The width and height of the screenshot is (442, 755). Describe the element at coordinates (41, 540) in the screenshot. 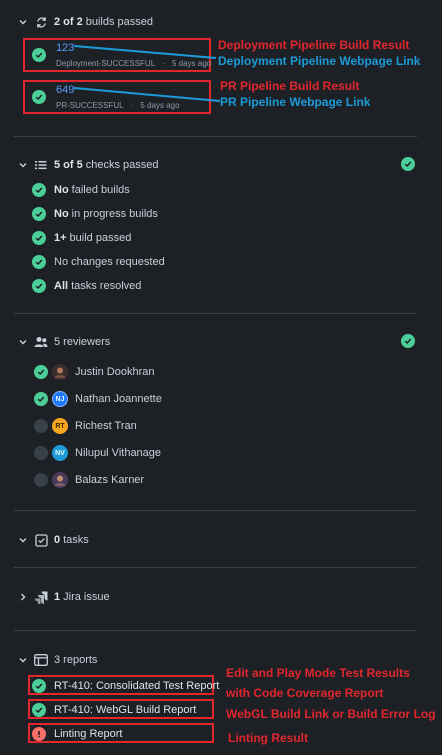

I see `task-checkbox-icon` at that location.